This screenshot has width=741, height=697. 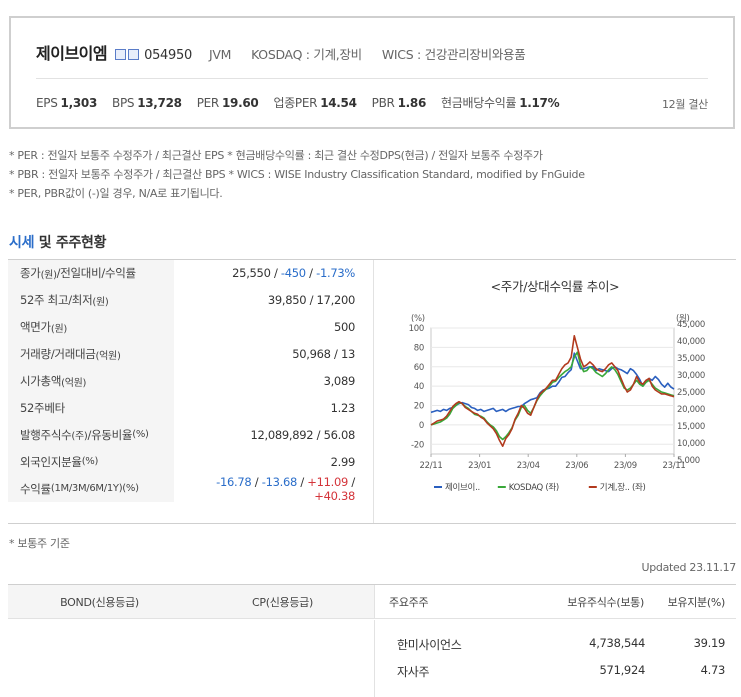 What do you see at coordinates (70, 243) in the screenshot?
I see `section-title-rest: 및 주주현황` at bounding box center [70, 243].